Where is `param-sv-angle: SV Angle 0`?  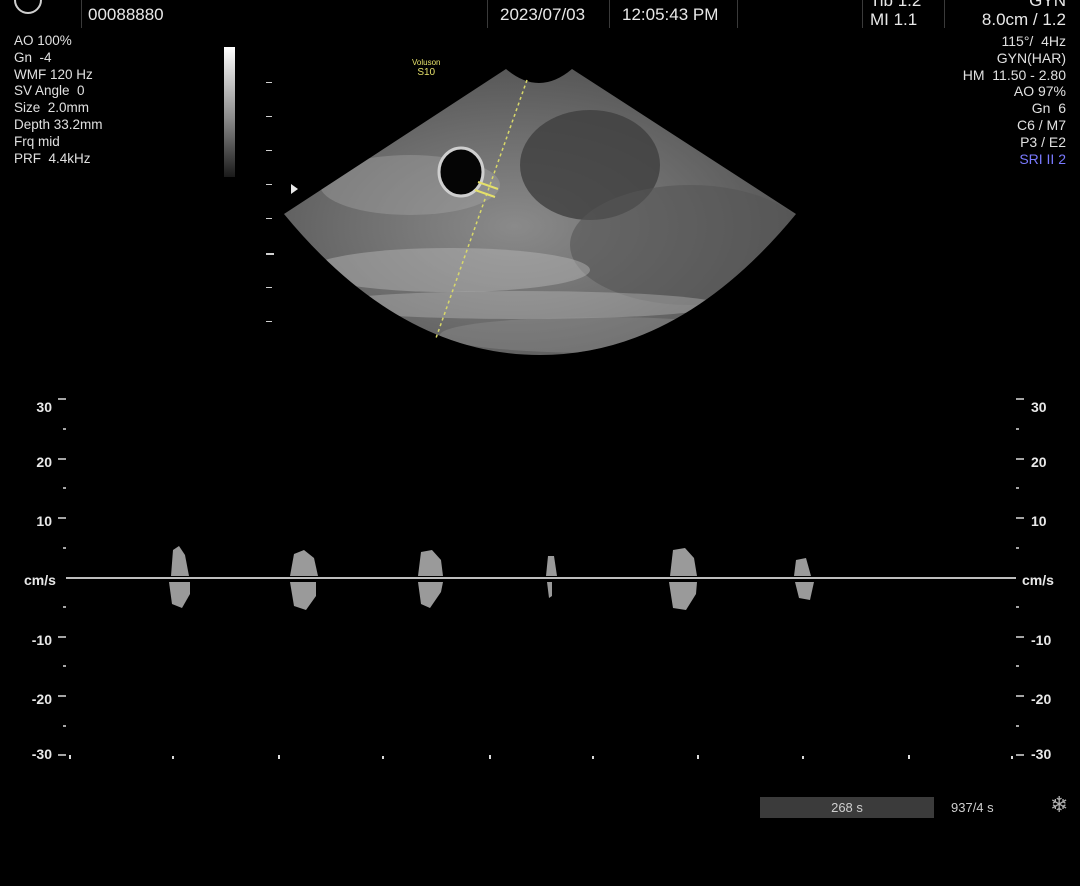 param-sv-angle: SV Angle 0 is located at coordinates (49, 91).